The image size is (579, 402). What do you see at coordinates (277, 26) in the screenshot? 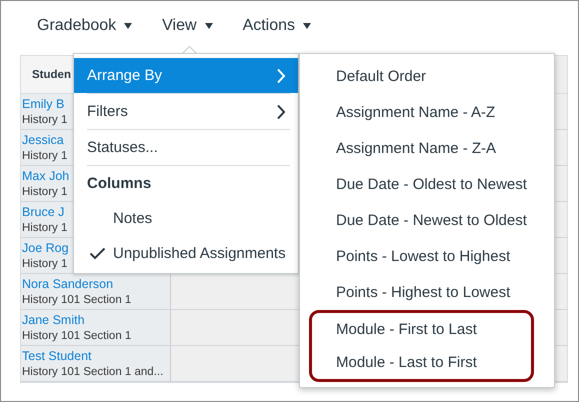
I see `menu-button: Actions` at bounding box center [277, 26].